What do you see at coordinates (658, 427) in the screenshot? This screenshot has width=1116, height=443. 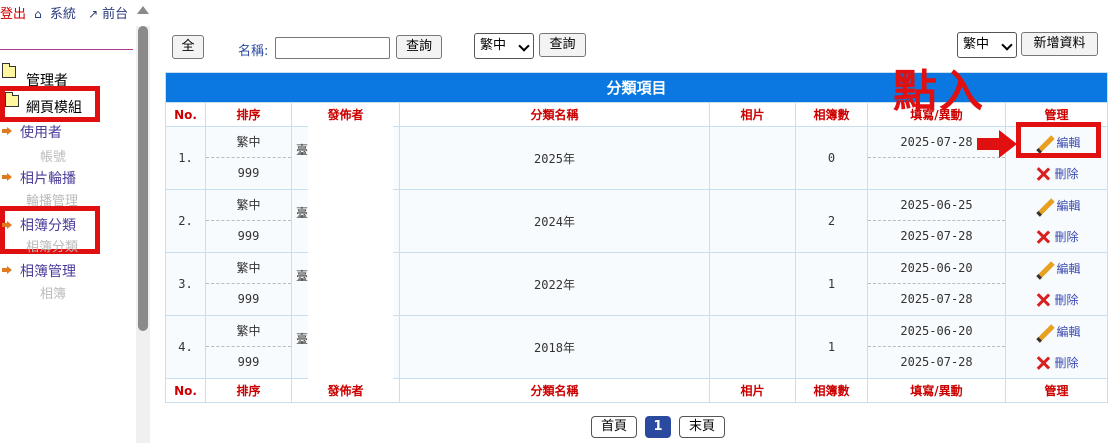 I see `pager-current-page: 1` at bounding box center [658, 427].